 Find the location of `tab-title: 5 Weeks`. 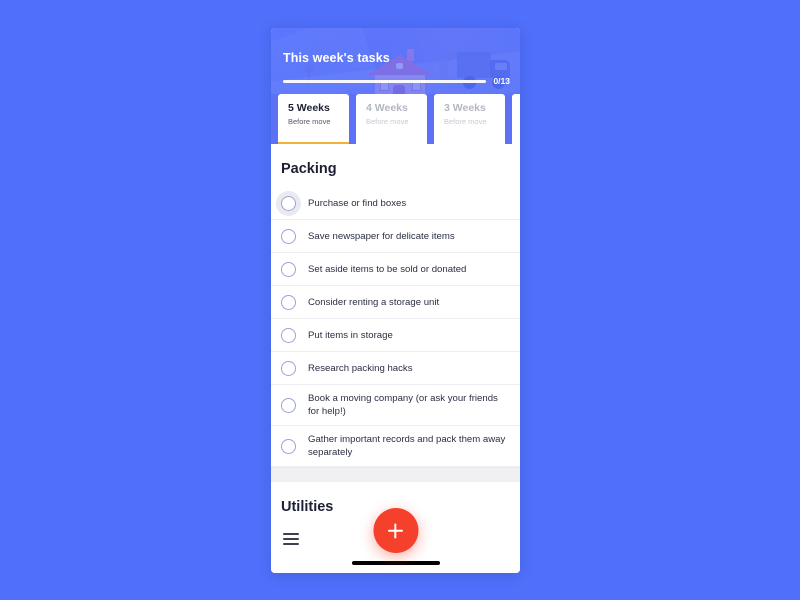

tab-title: 5 Weeks is located at coordinates (309, 108).